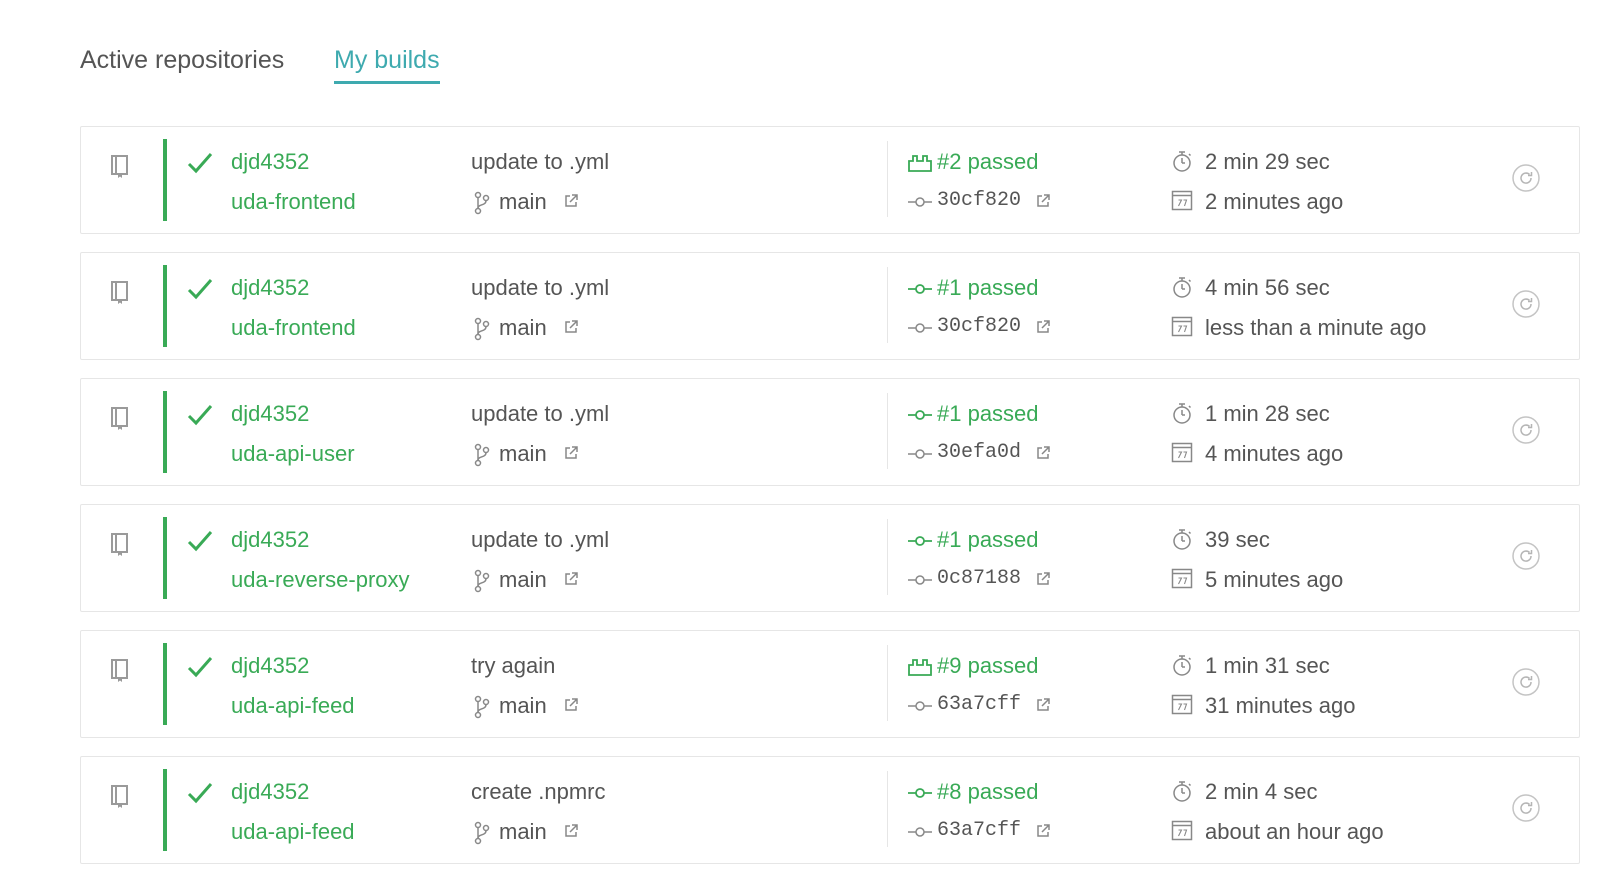 Image resolution: width=1609 pixels, height=878 pixels. Describe the element at coordinates (1267, 665) in the screenshot. I see `build-duration: 1 min 31 sec` at that location.